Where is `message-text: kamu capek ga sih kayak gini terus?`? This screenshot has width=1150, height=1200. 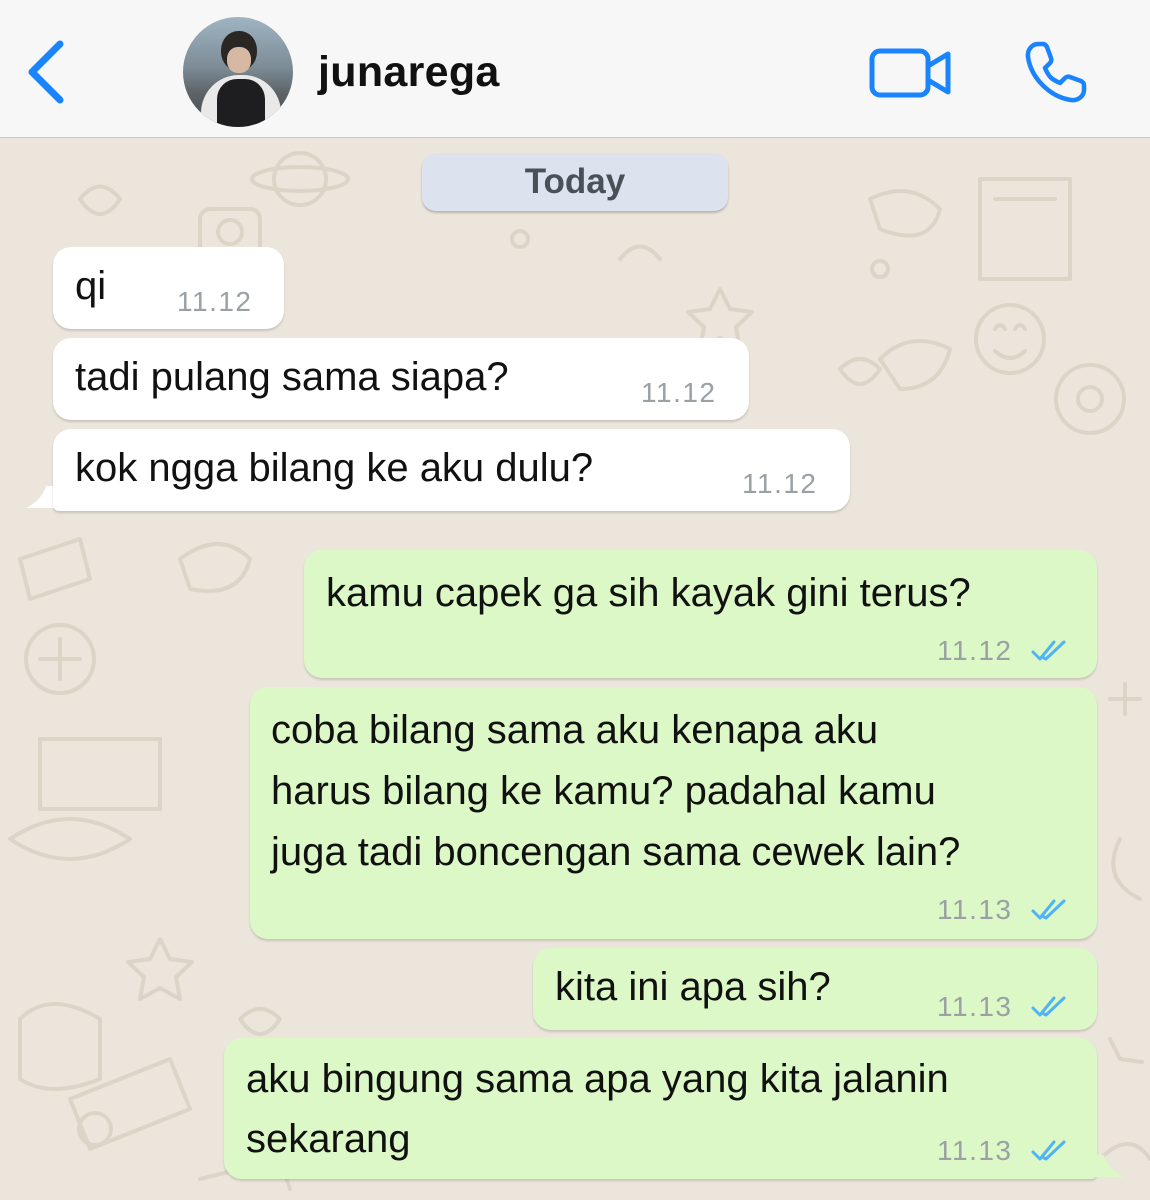
message-text: kamu capek ga sih kayak gini terus? is located at coordinates (648, 593).